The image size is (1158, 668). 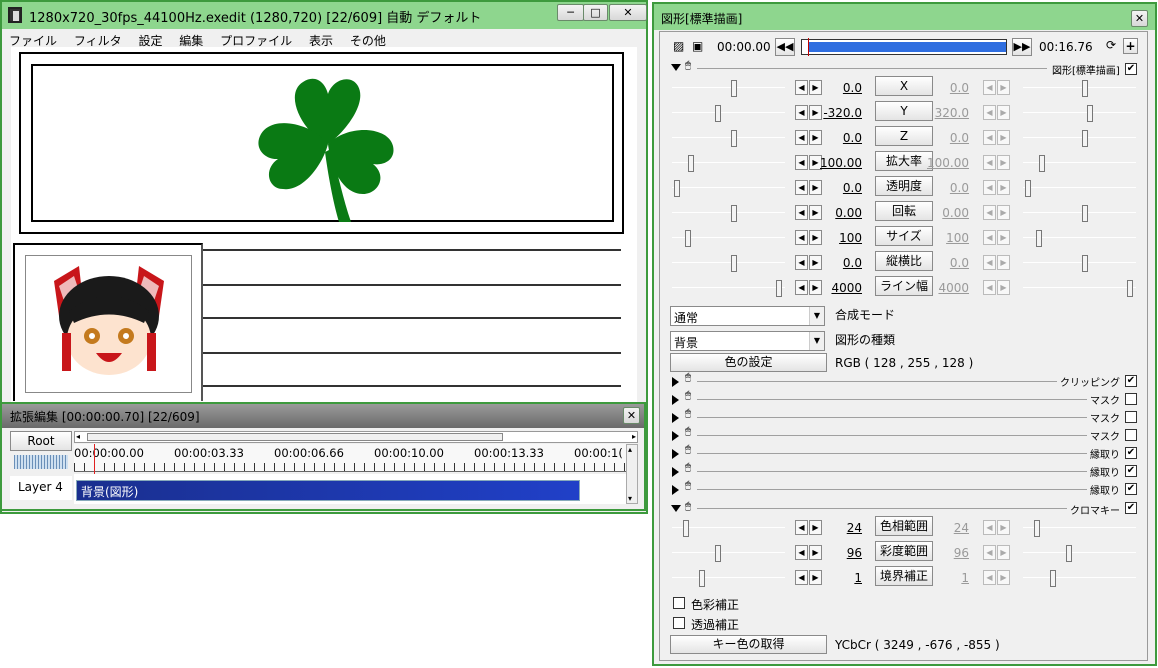 What do you see at coordinates (1037, 528) in the screenshot?
I see `chroma-param-right-thumb` at bounding box center [1037, 528].